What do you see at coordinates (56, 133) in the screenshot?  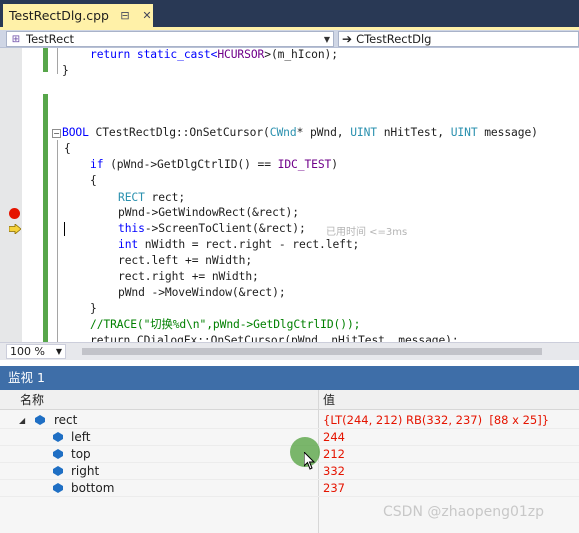 I see `collapse-toggle: −` at bounding box center [56, 133].